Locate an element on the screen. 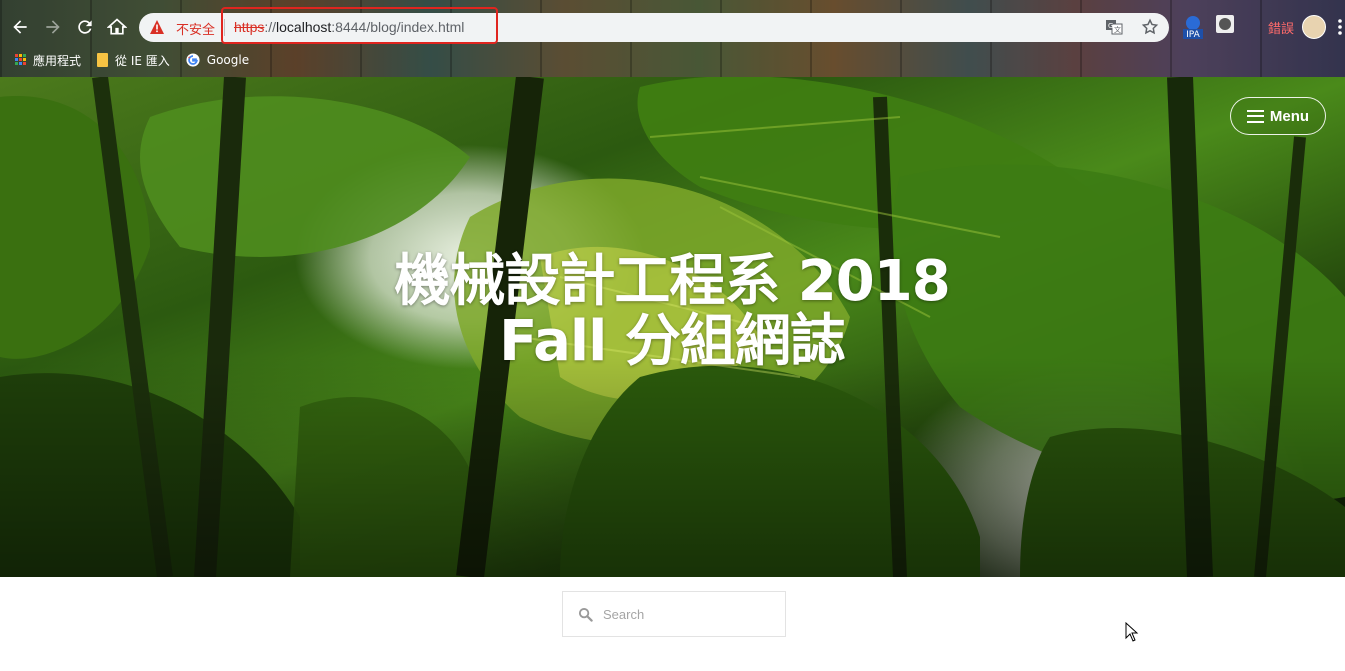 The image size is (1345, 671). site-title-line-1: 機械設計工程系 2018 is located at coordinates (672, 281).